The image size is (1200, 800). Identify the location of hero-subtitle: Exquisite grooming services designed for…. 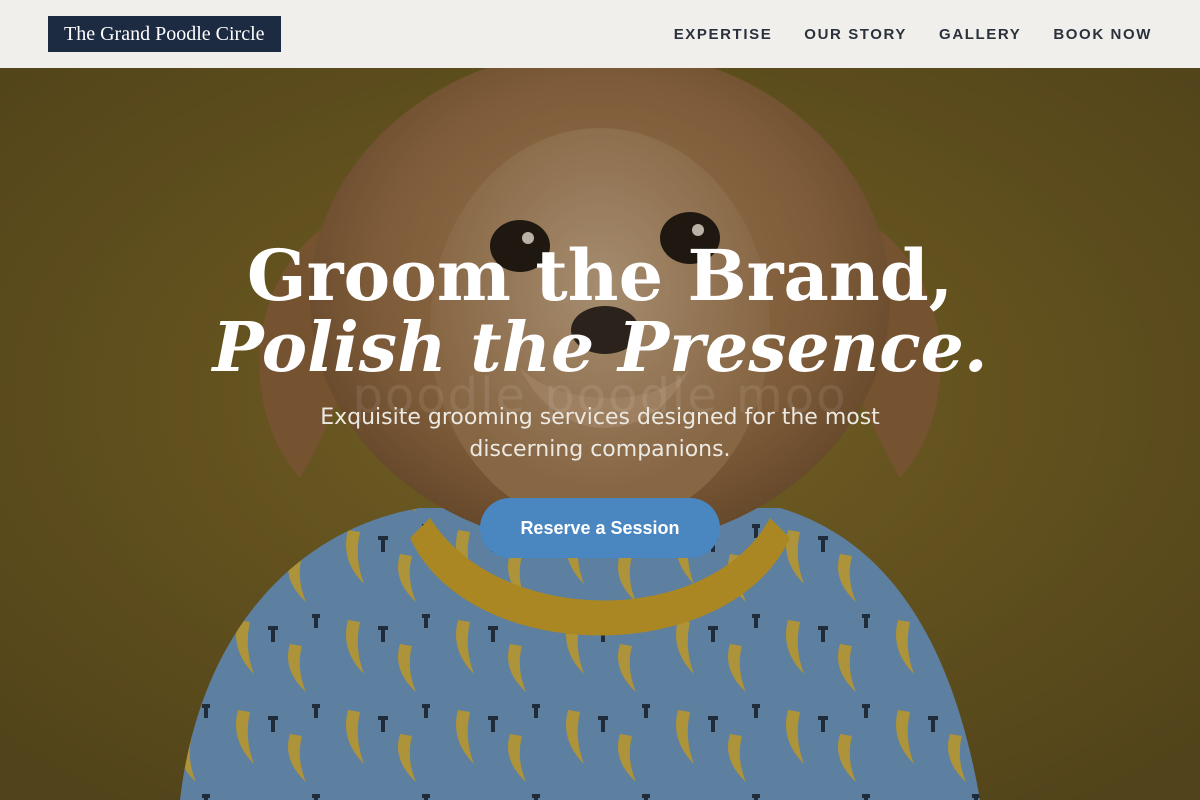
(600, 433).